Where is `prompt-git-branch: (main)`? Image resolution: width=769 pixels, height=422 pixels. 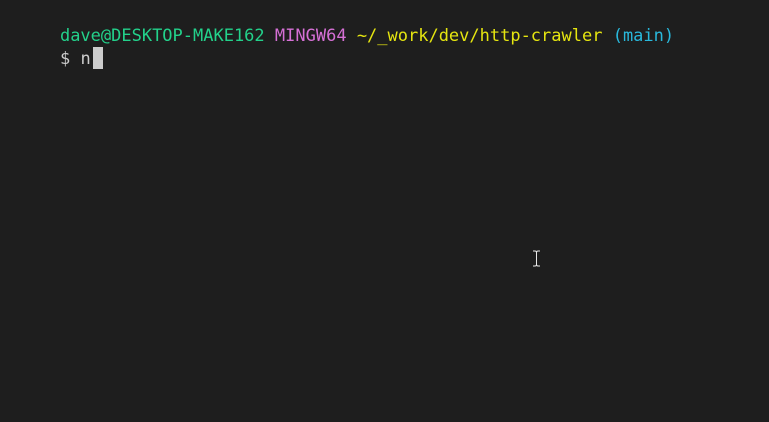 prompt-git-branch: (main) is located at coordinates (643, 36).